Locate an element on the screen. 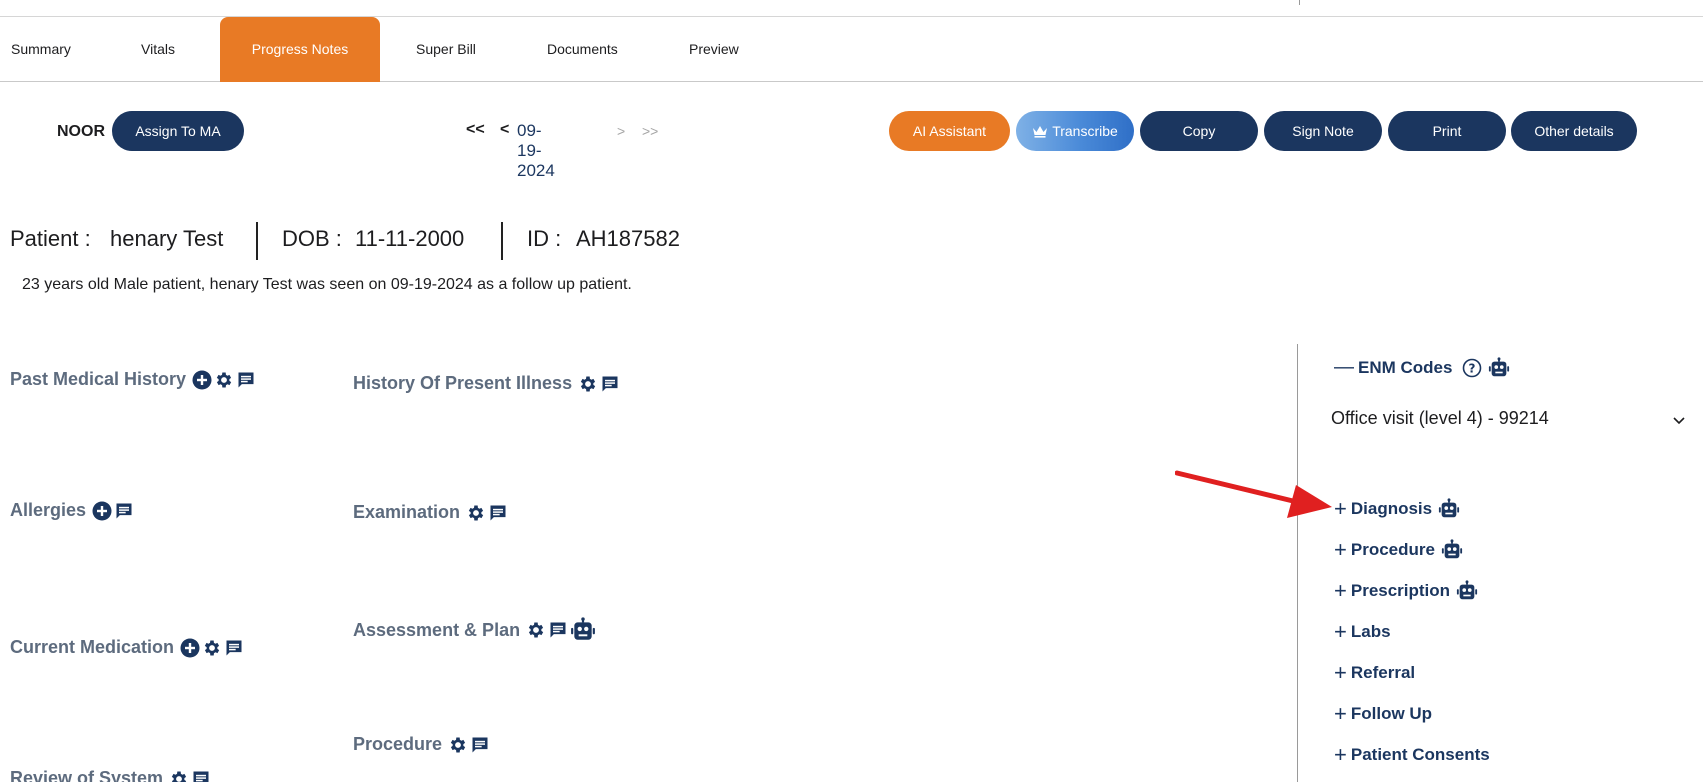 The height and width of the screenshot is (782, 1703). nav-prev-button: < is located at coordinates (504, 130).